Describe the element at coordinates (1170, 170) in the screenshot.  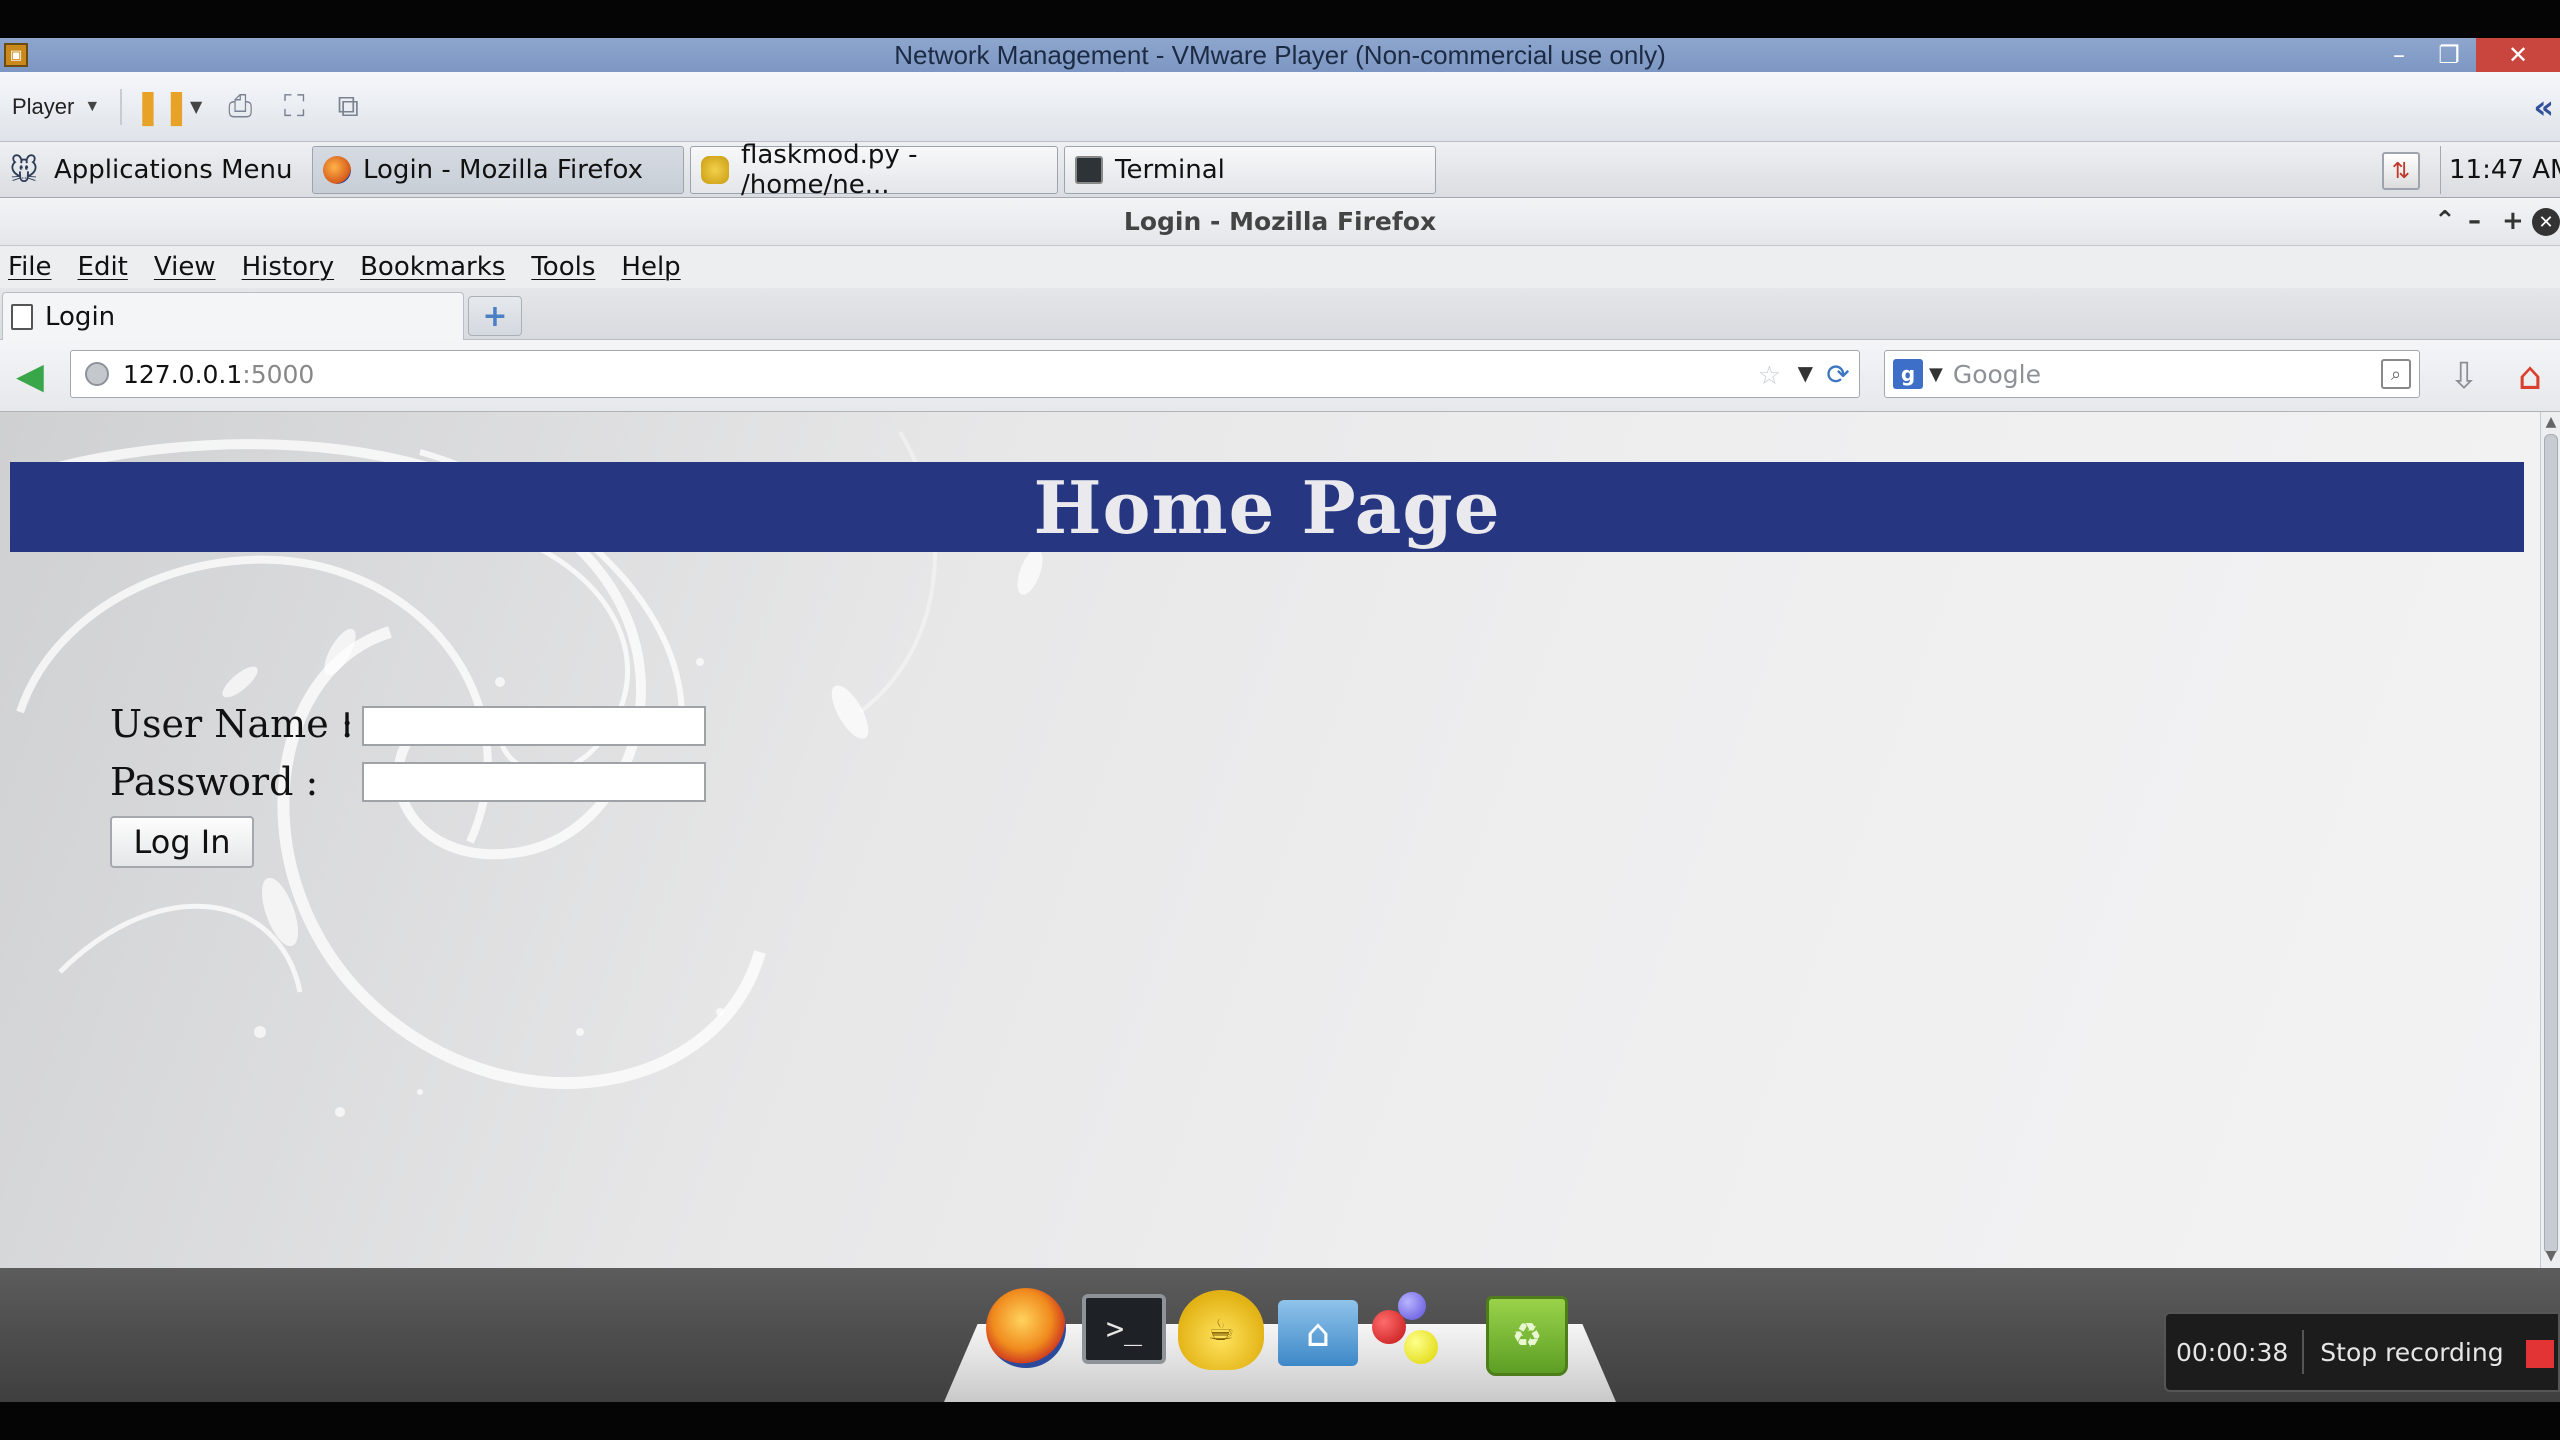
I see `task-label: Terminal` at that location.